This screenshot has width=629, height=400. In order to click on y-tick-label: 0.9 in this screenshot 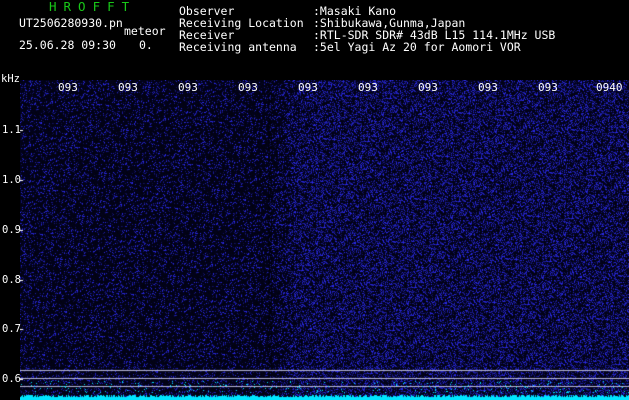, I will do `click(11, 230)`.